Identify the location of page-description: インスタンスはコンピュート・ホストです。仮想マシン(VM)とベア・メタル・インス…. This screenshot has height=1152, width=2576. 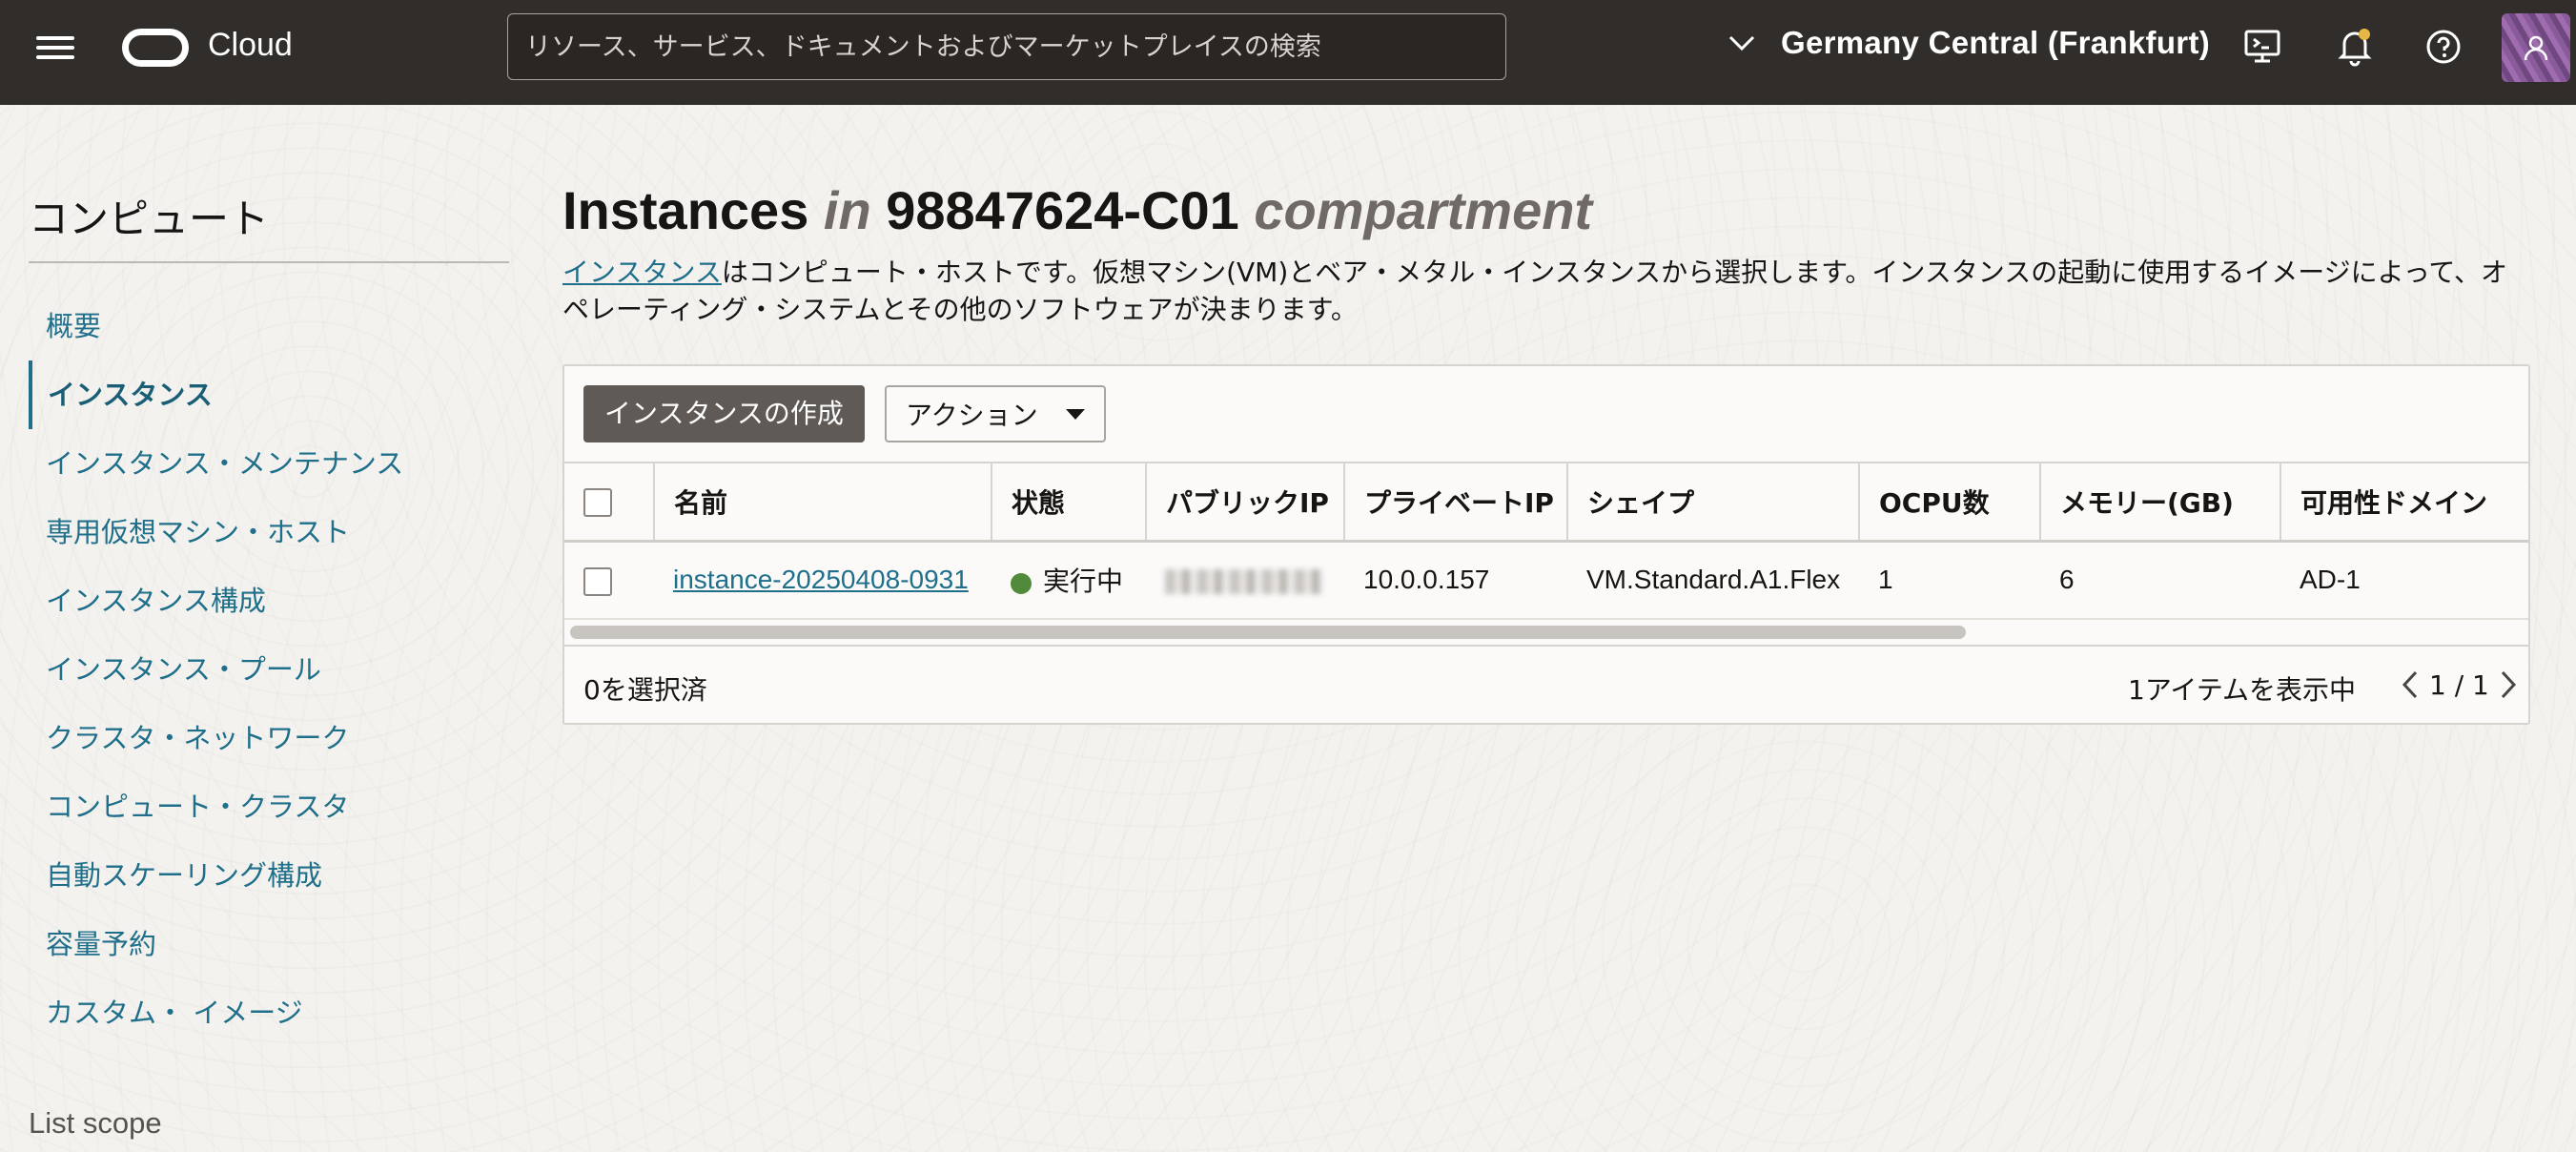
(1544, 291).